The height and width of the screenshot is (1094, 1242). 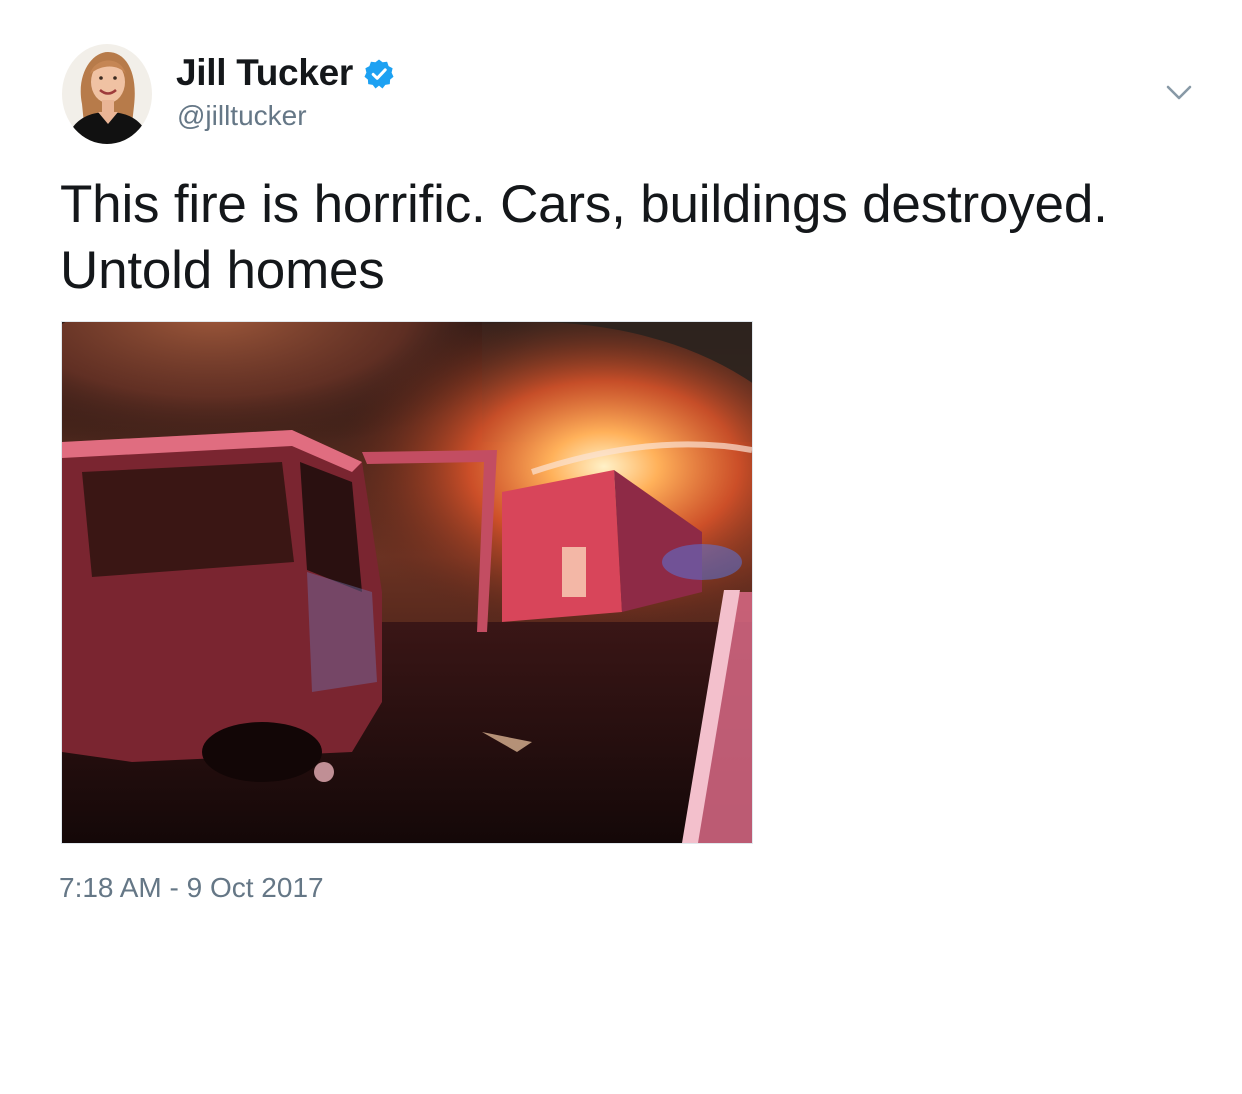 What do you see at coordinates (1179, 93) in the screenshot?
I see `chevron-down-icon` at bounding box center [1179, 93].